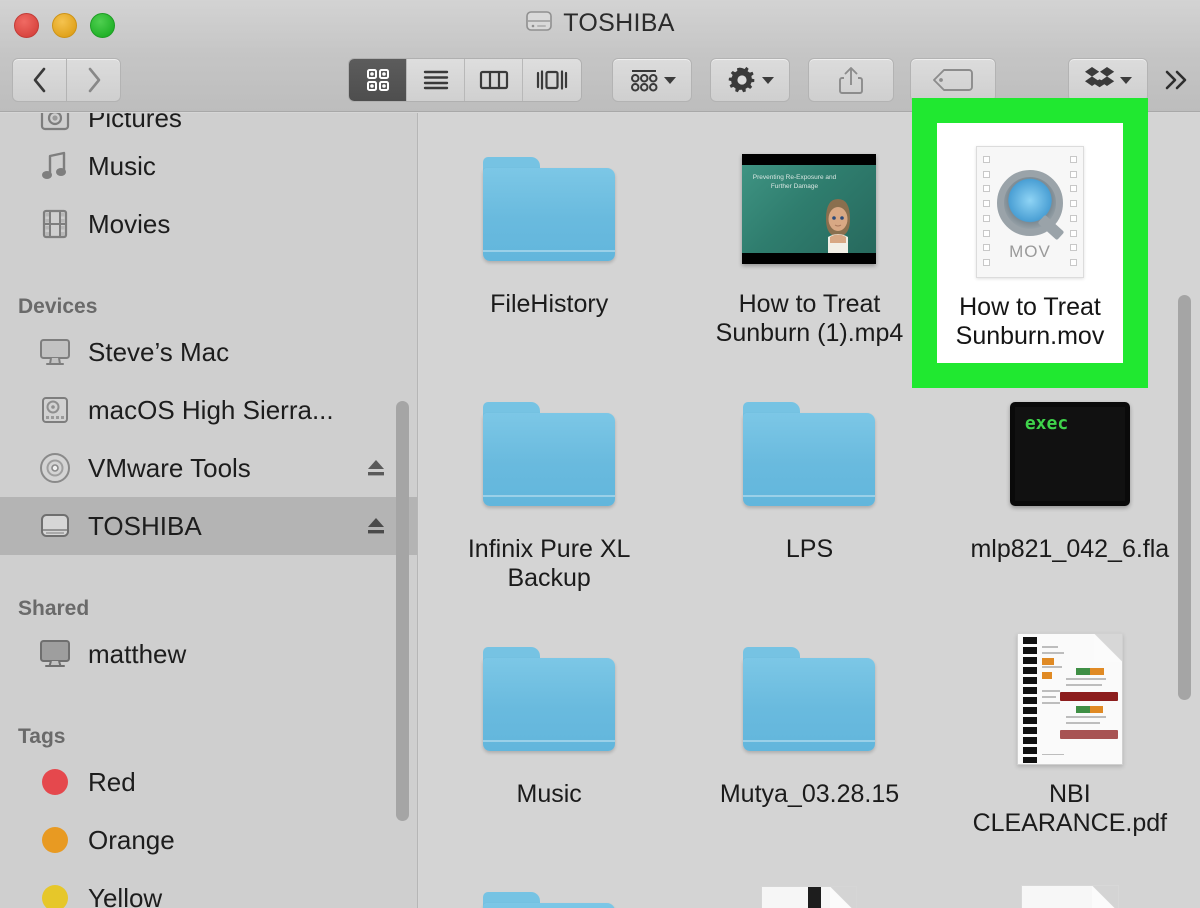 The height and width of the screenshot is (908, 1200). Describe the element at coordinates (129, 223) in the screenshot. I see `sidebar-item-label: Movies` at that location.